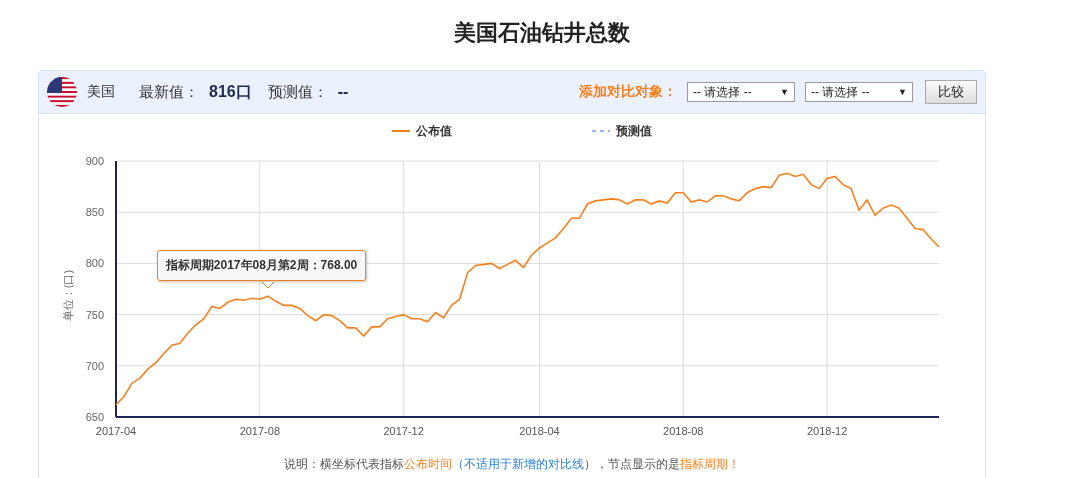  Describe the element at coordinates (169, 92) in the screenshot. I see `latest-label: 最新值：` at that location.